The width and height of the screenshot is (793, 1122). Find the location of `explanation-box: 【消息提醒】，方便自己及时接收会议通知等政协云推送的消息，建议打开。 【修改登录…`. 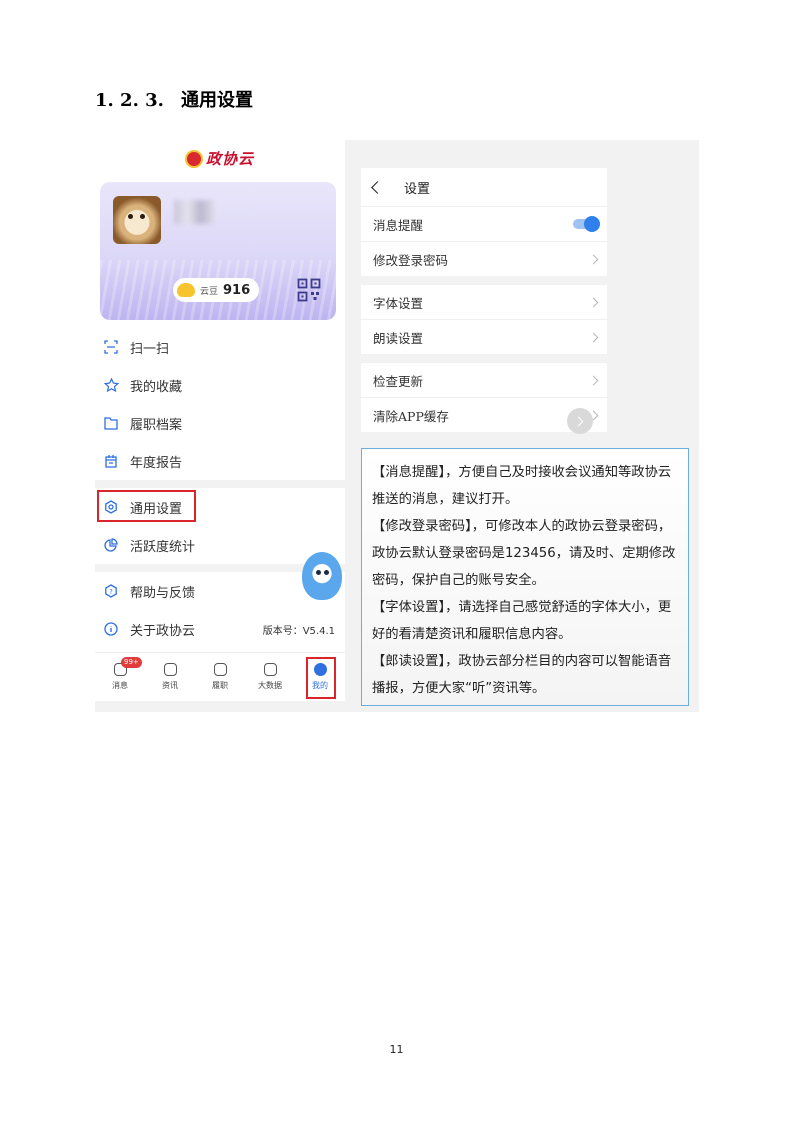

explanation-box: 【消息提醒】，方便自己及时接收会议通知等政协云推送的消息，建议打开。 【修改登录… is located at coordinates (525, 577).